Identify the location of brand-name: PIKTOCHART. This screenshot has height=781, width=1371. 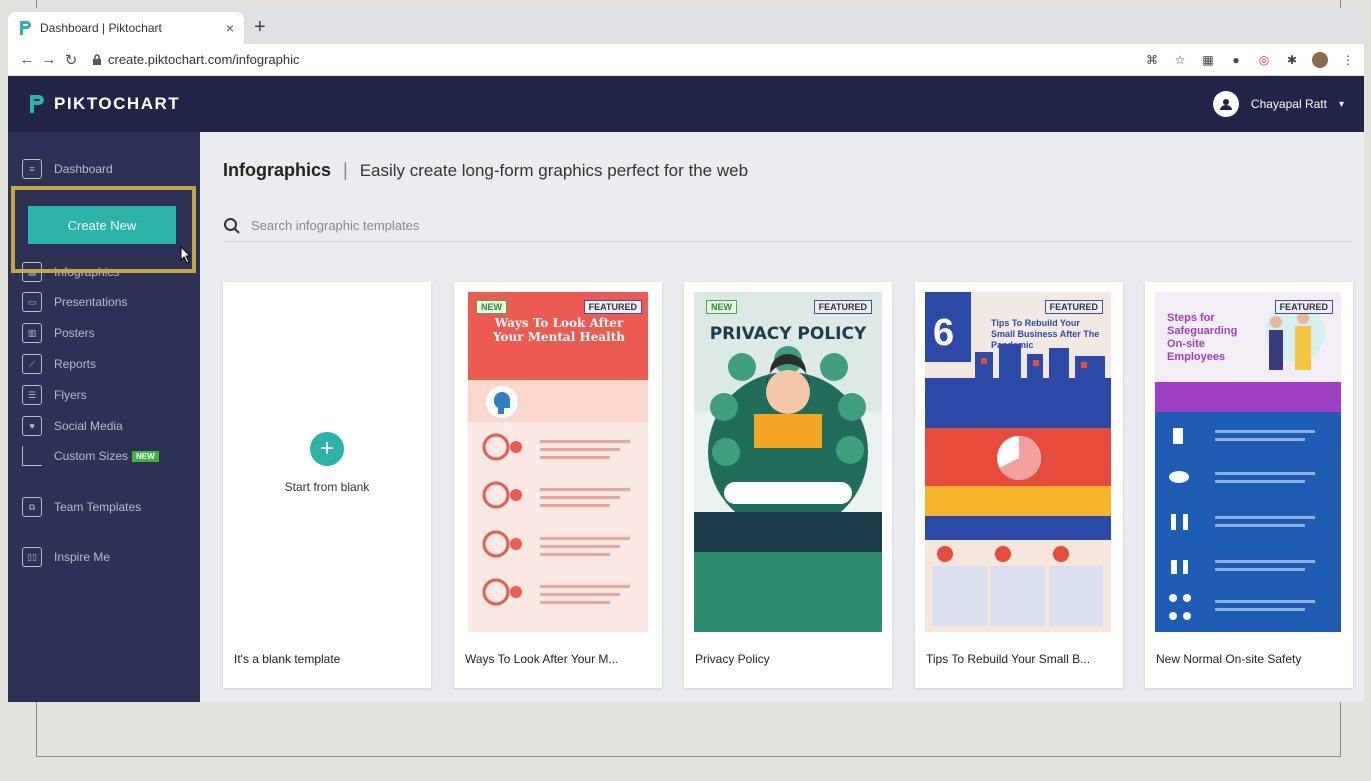
(117, 103).